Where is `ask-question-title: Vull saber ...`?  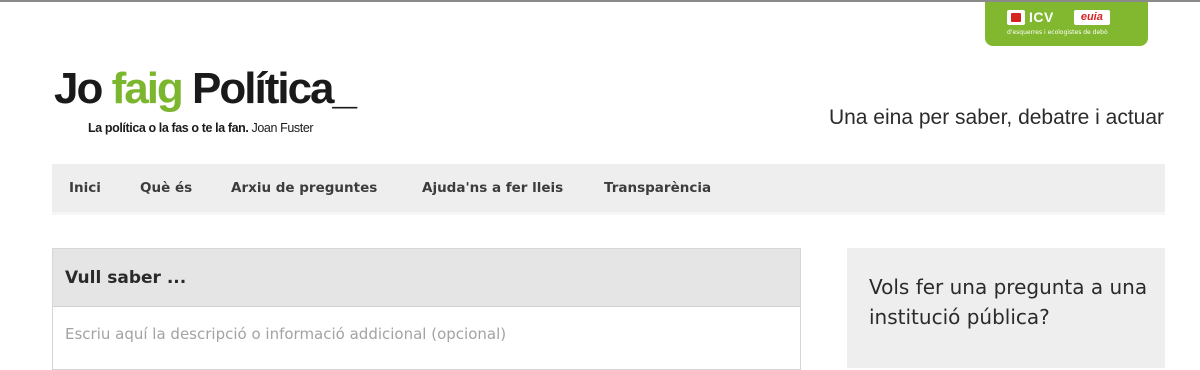
ask-question-title: Vull saber ... is located at coordinates (426, 278).